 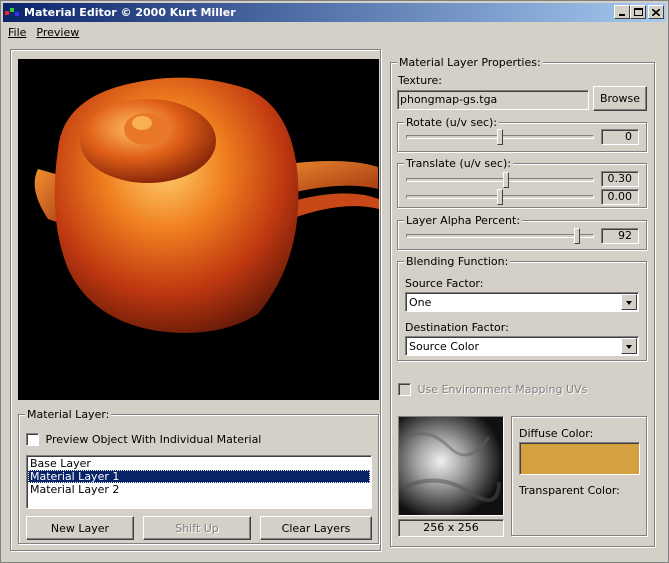 I want to click on minimize-button, so click(x=622, y=12).